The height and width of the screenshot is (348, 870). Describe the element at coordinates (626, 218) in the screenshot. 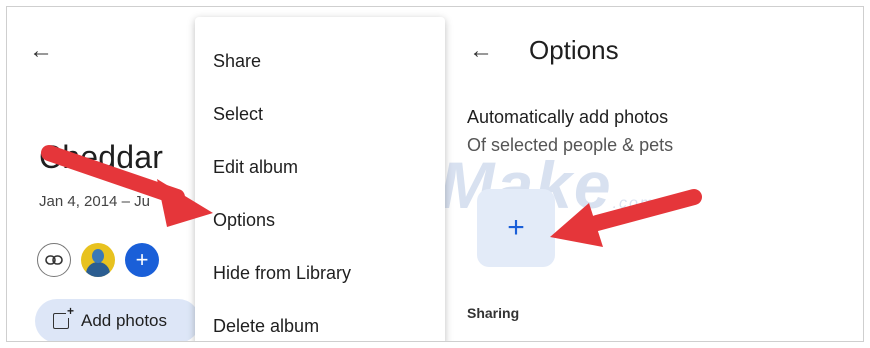

I see `annotation-arrow-add` at that location.